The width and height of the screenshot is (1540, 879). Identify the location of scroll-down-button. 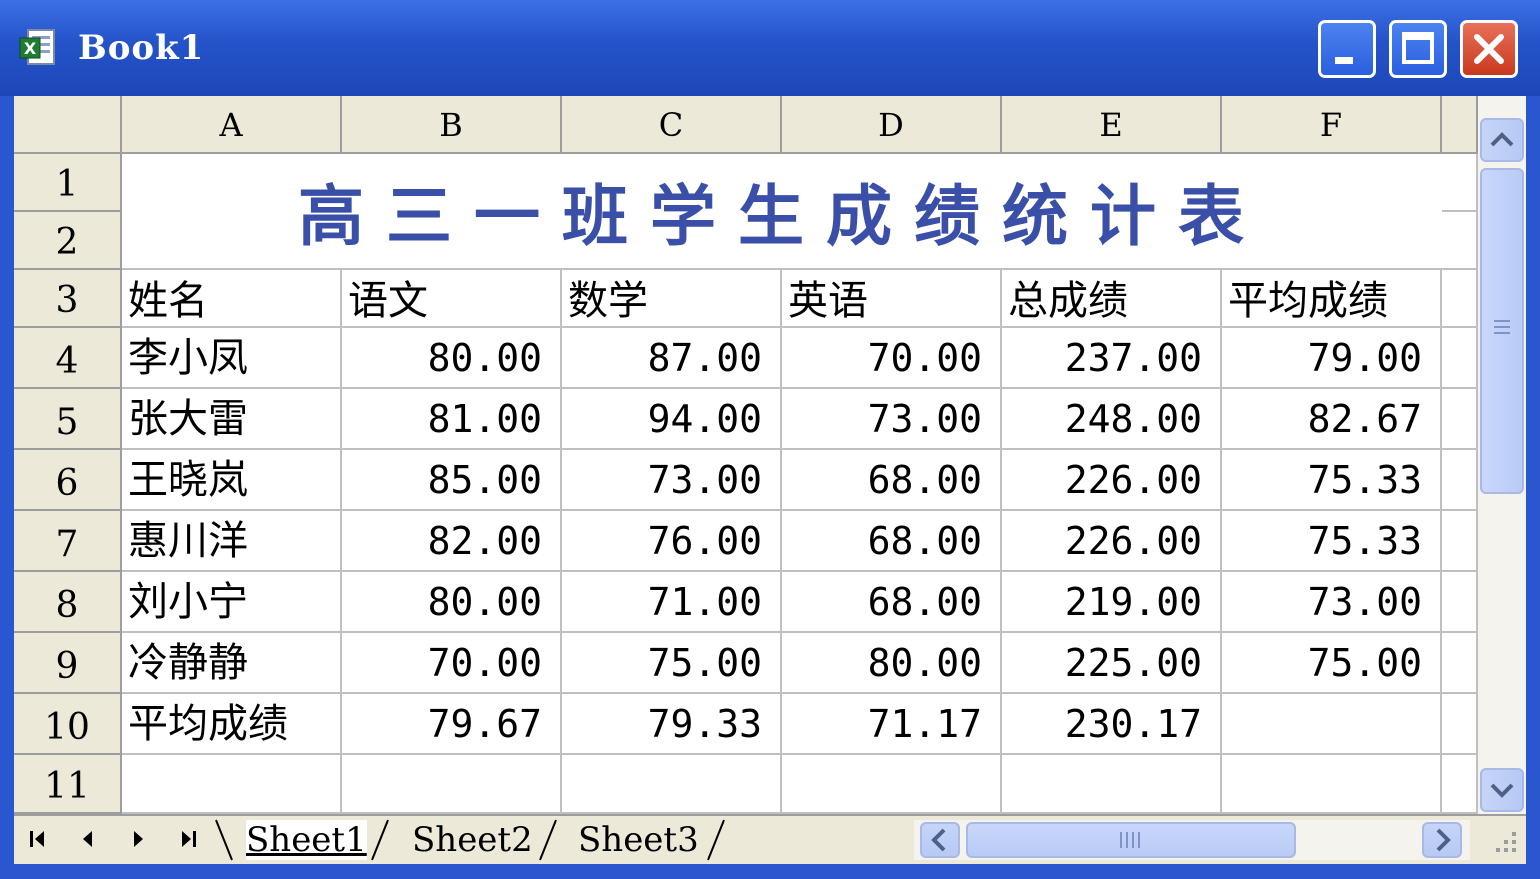
(1502, 790).